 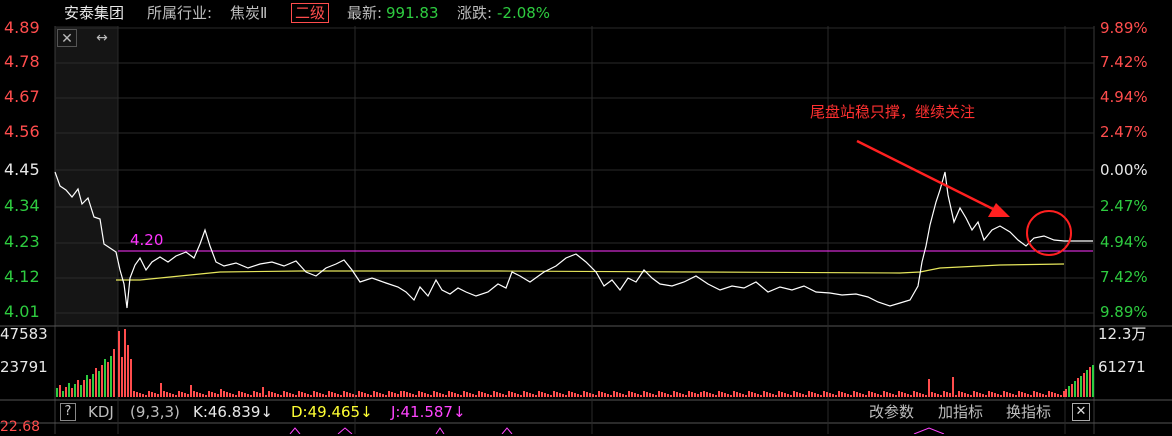 I want to click on annotation-circle, so click(x=1049, y=233).